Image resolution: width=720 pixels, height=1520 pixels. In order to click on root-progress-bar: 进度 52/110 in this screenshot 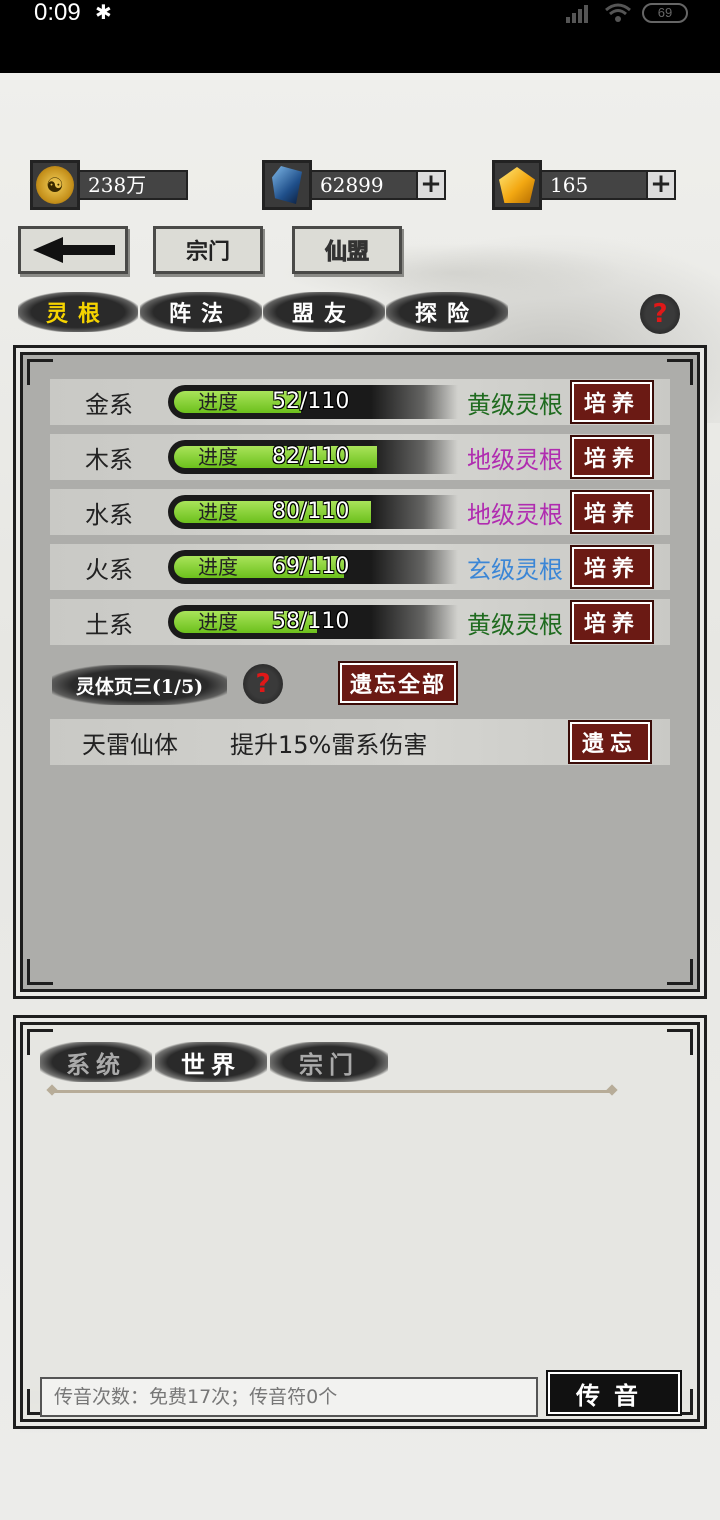, I will do `click(313, 402)`.